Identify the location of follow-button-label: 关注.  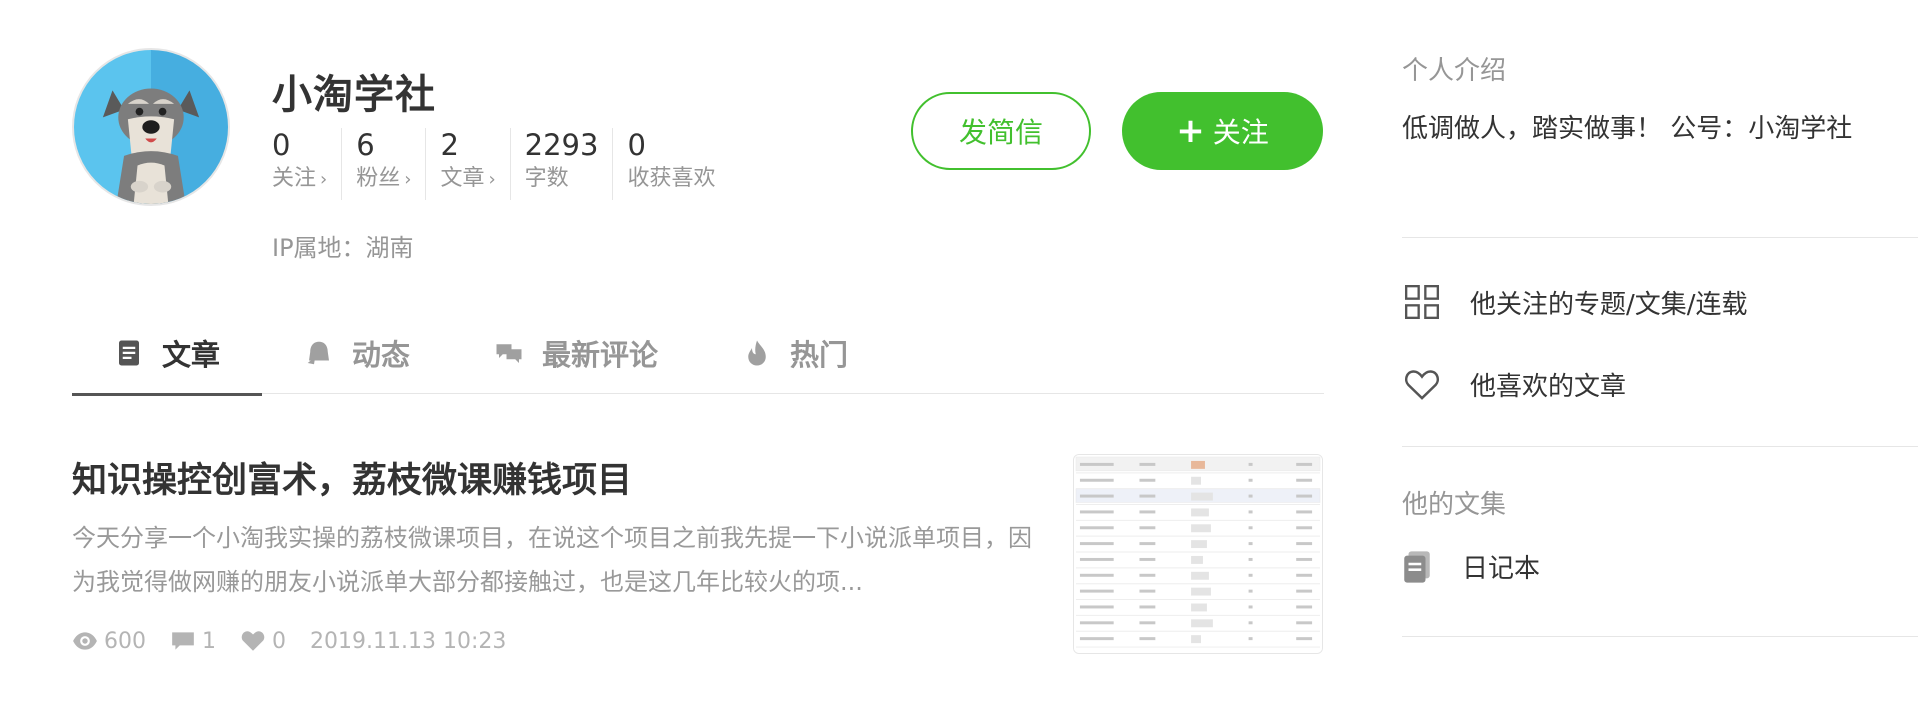
(1240, 132).